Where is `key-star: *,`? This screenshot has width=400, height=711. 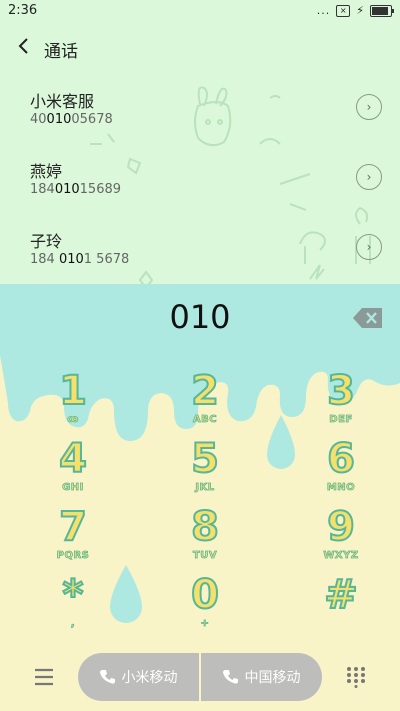
key-star: *, is located at coordinates (73, 605).